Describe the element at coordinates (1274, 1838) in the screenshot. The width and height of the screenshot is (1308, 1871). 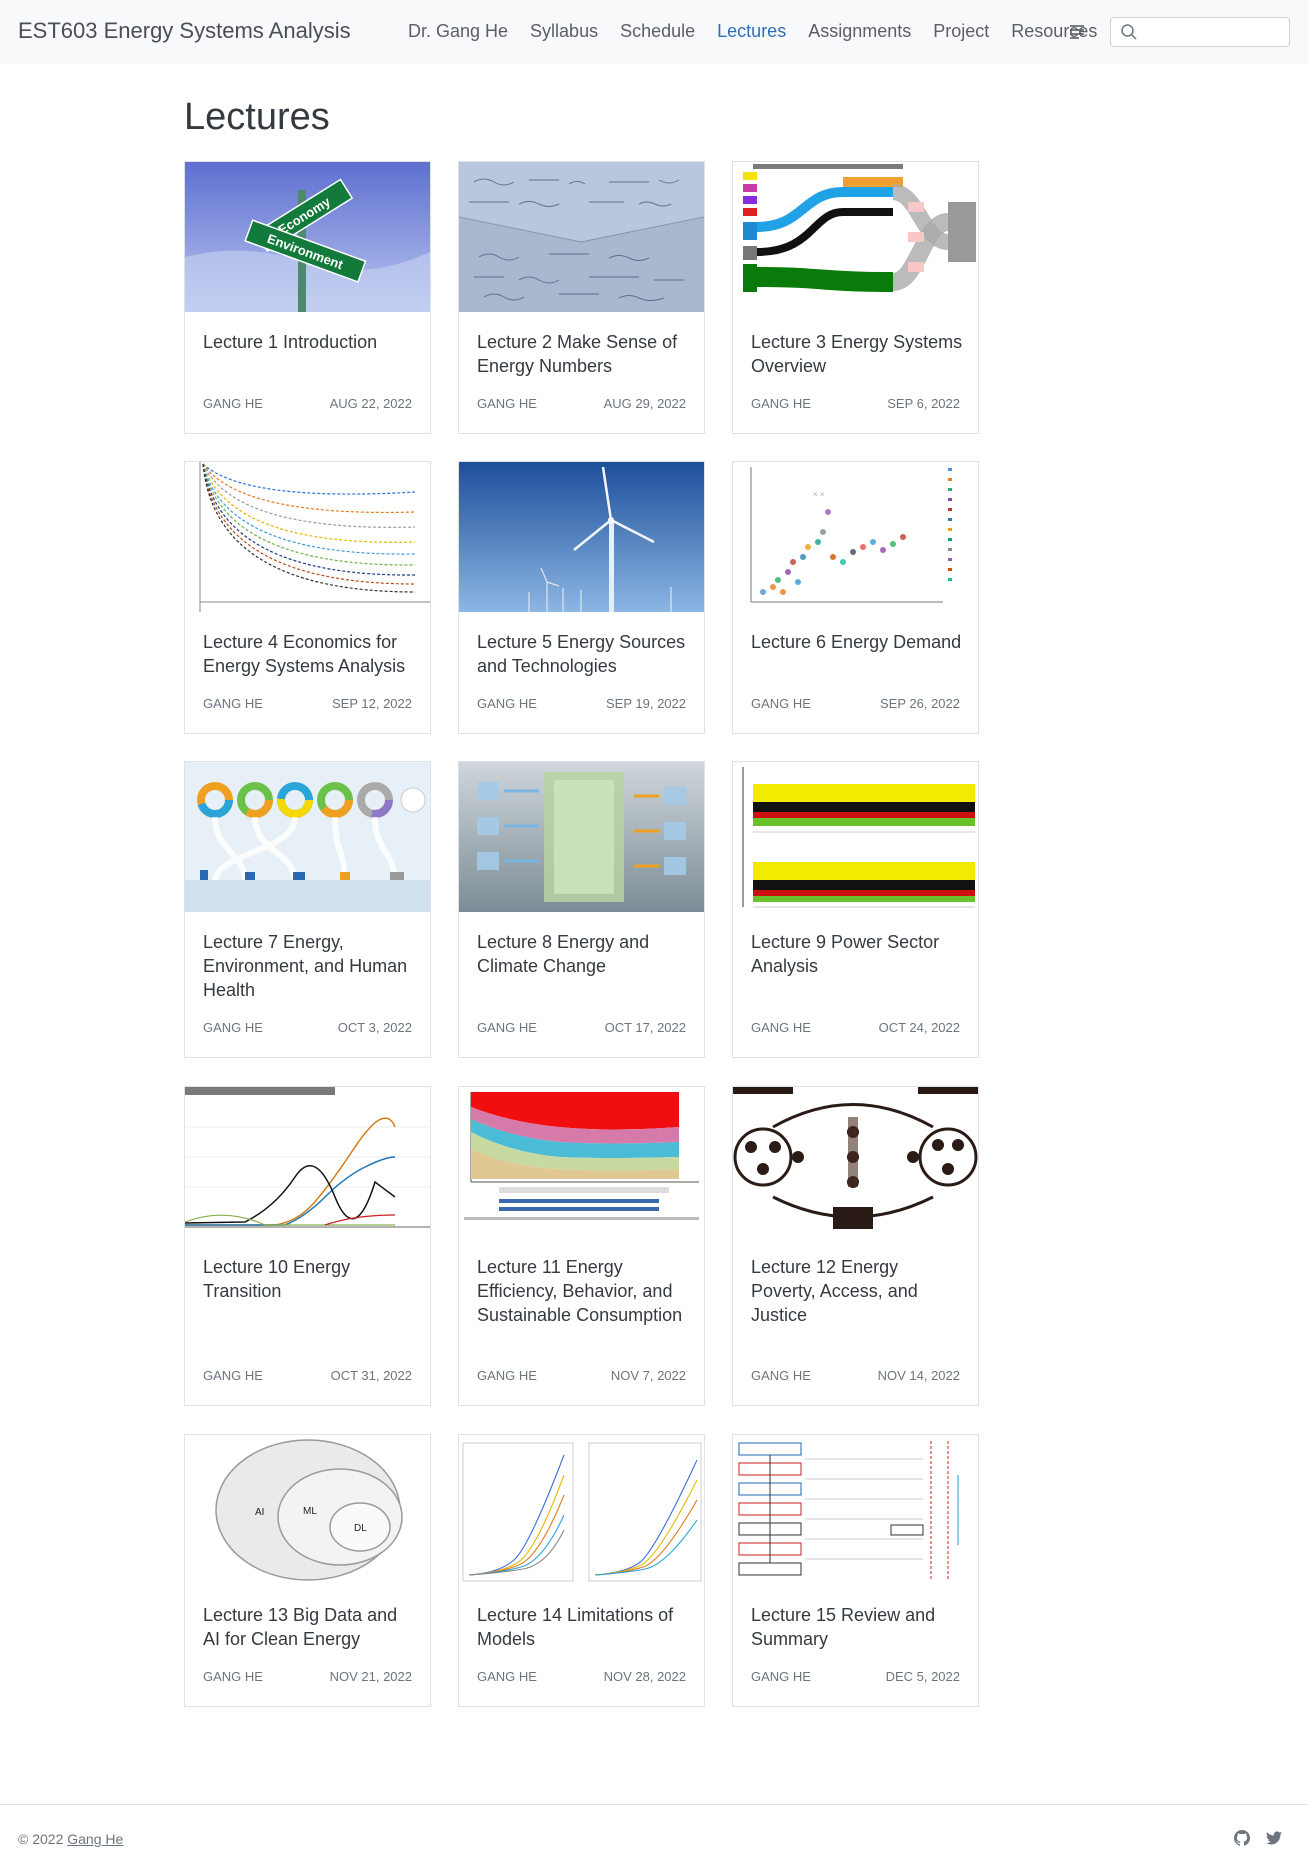
I see `twitter-icon` at that location.